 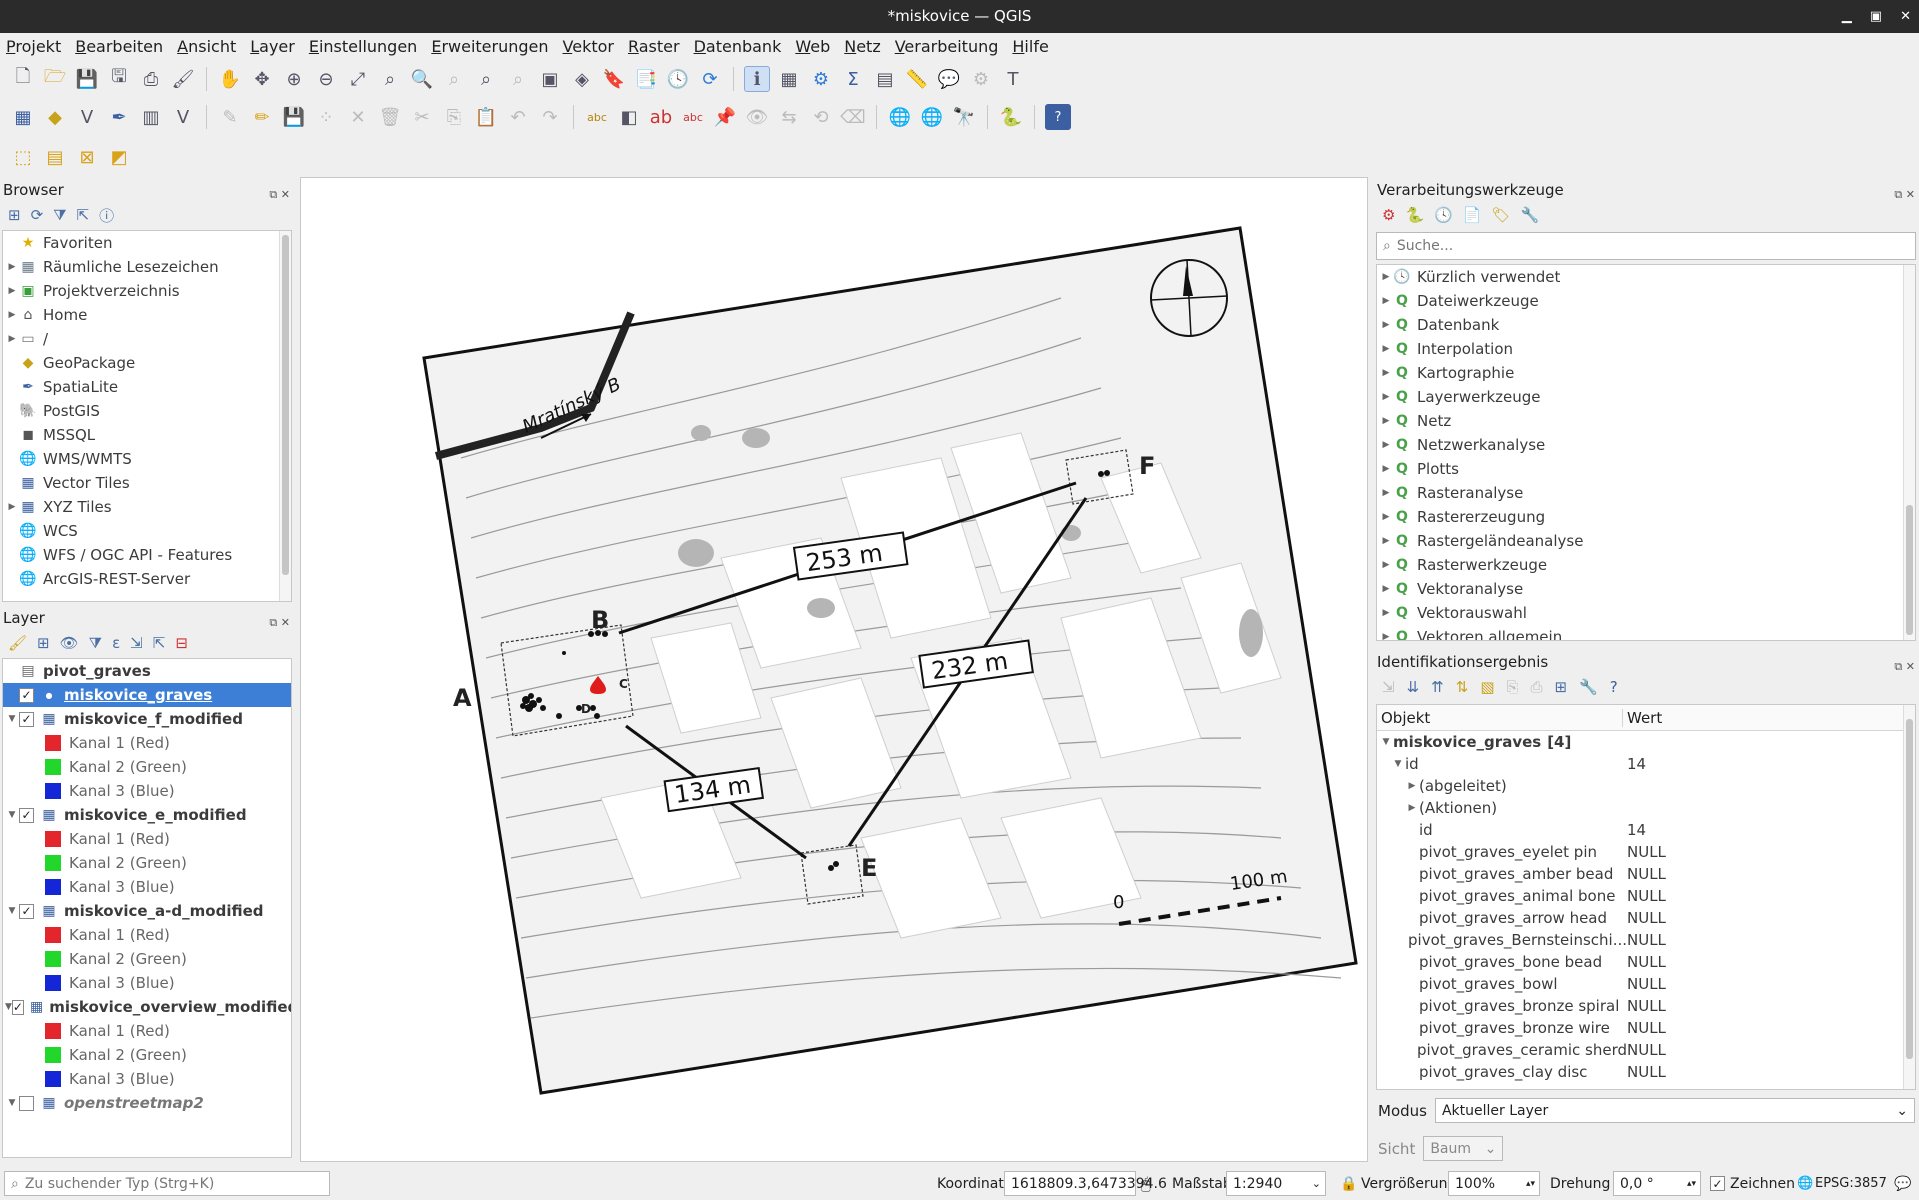 What do you see at coordinates (33, 46) in the screenshot?
I see `menu-projekt: Projekt` at bounding box center [33, 46].